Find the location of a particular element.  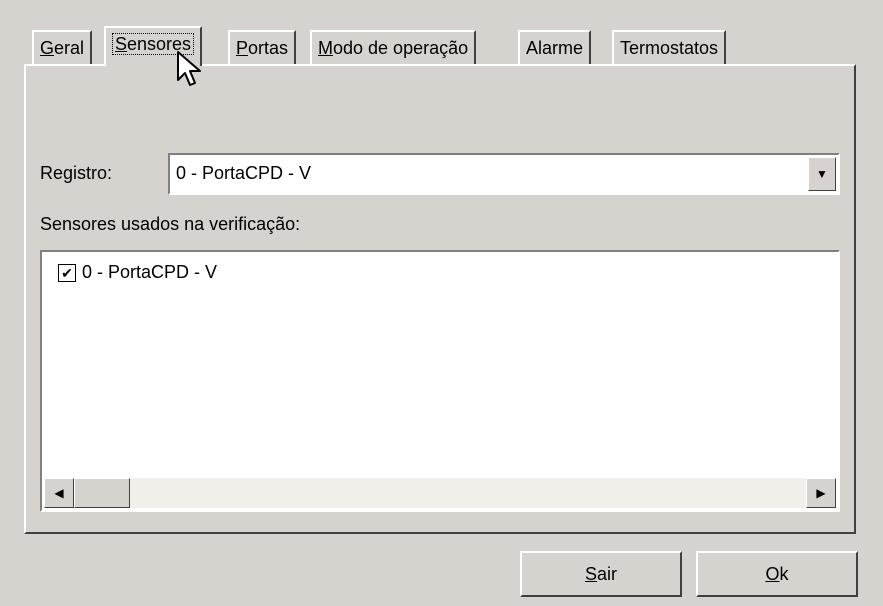

list-item: ✔ 0 - PortaCPD - V is located at coordinates (137, 272).